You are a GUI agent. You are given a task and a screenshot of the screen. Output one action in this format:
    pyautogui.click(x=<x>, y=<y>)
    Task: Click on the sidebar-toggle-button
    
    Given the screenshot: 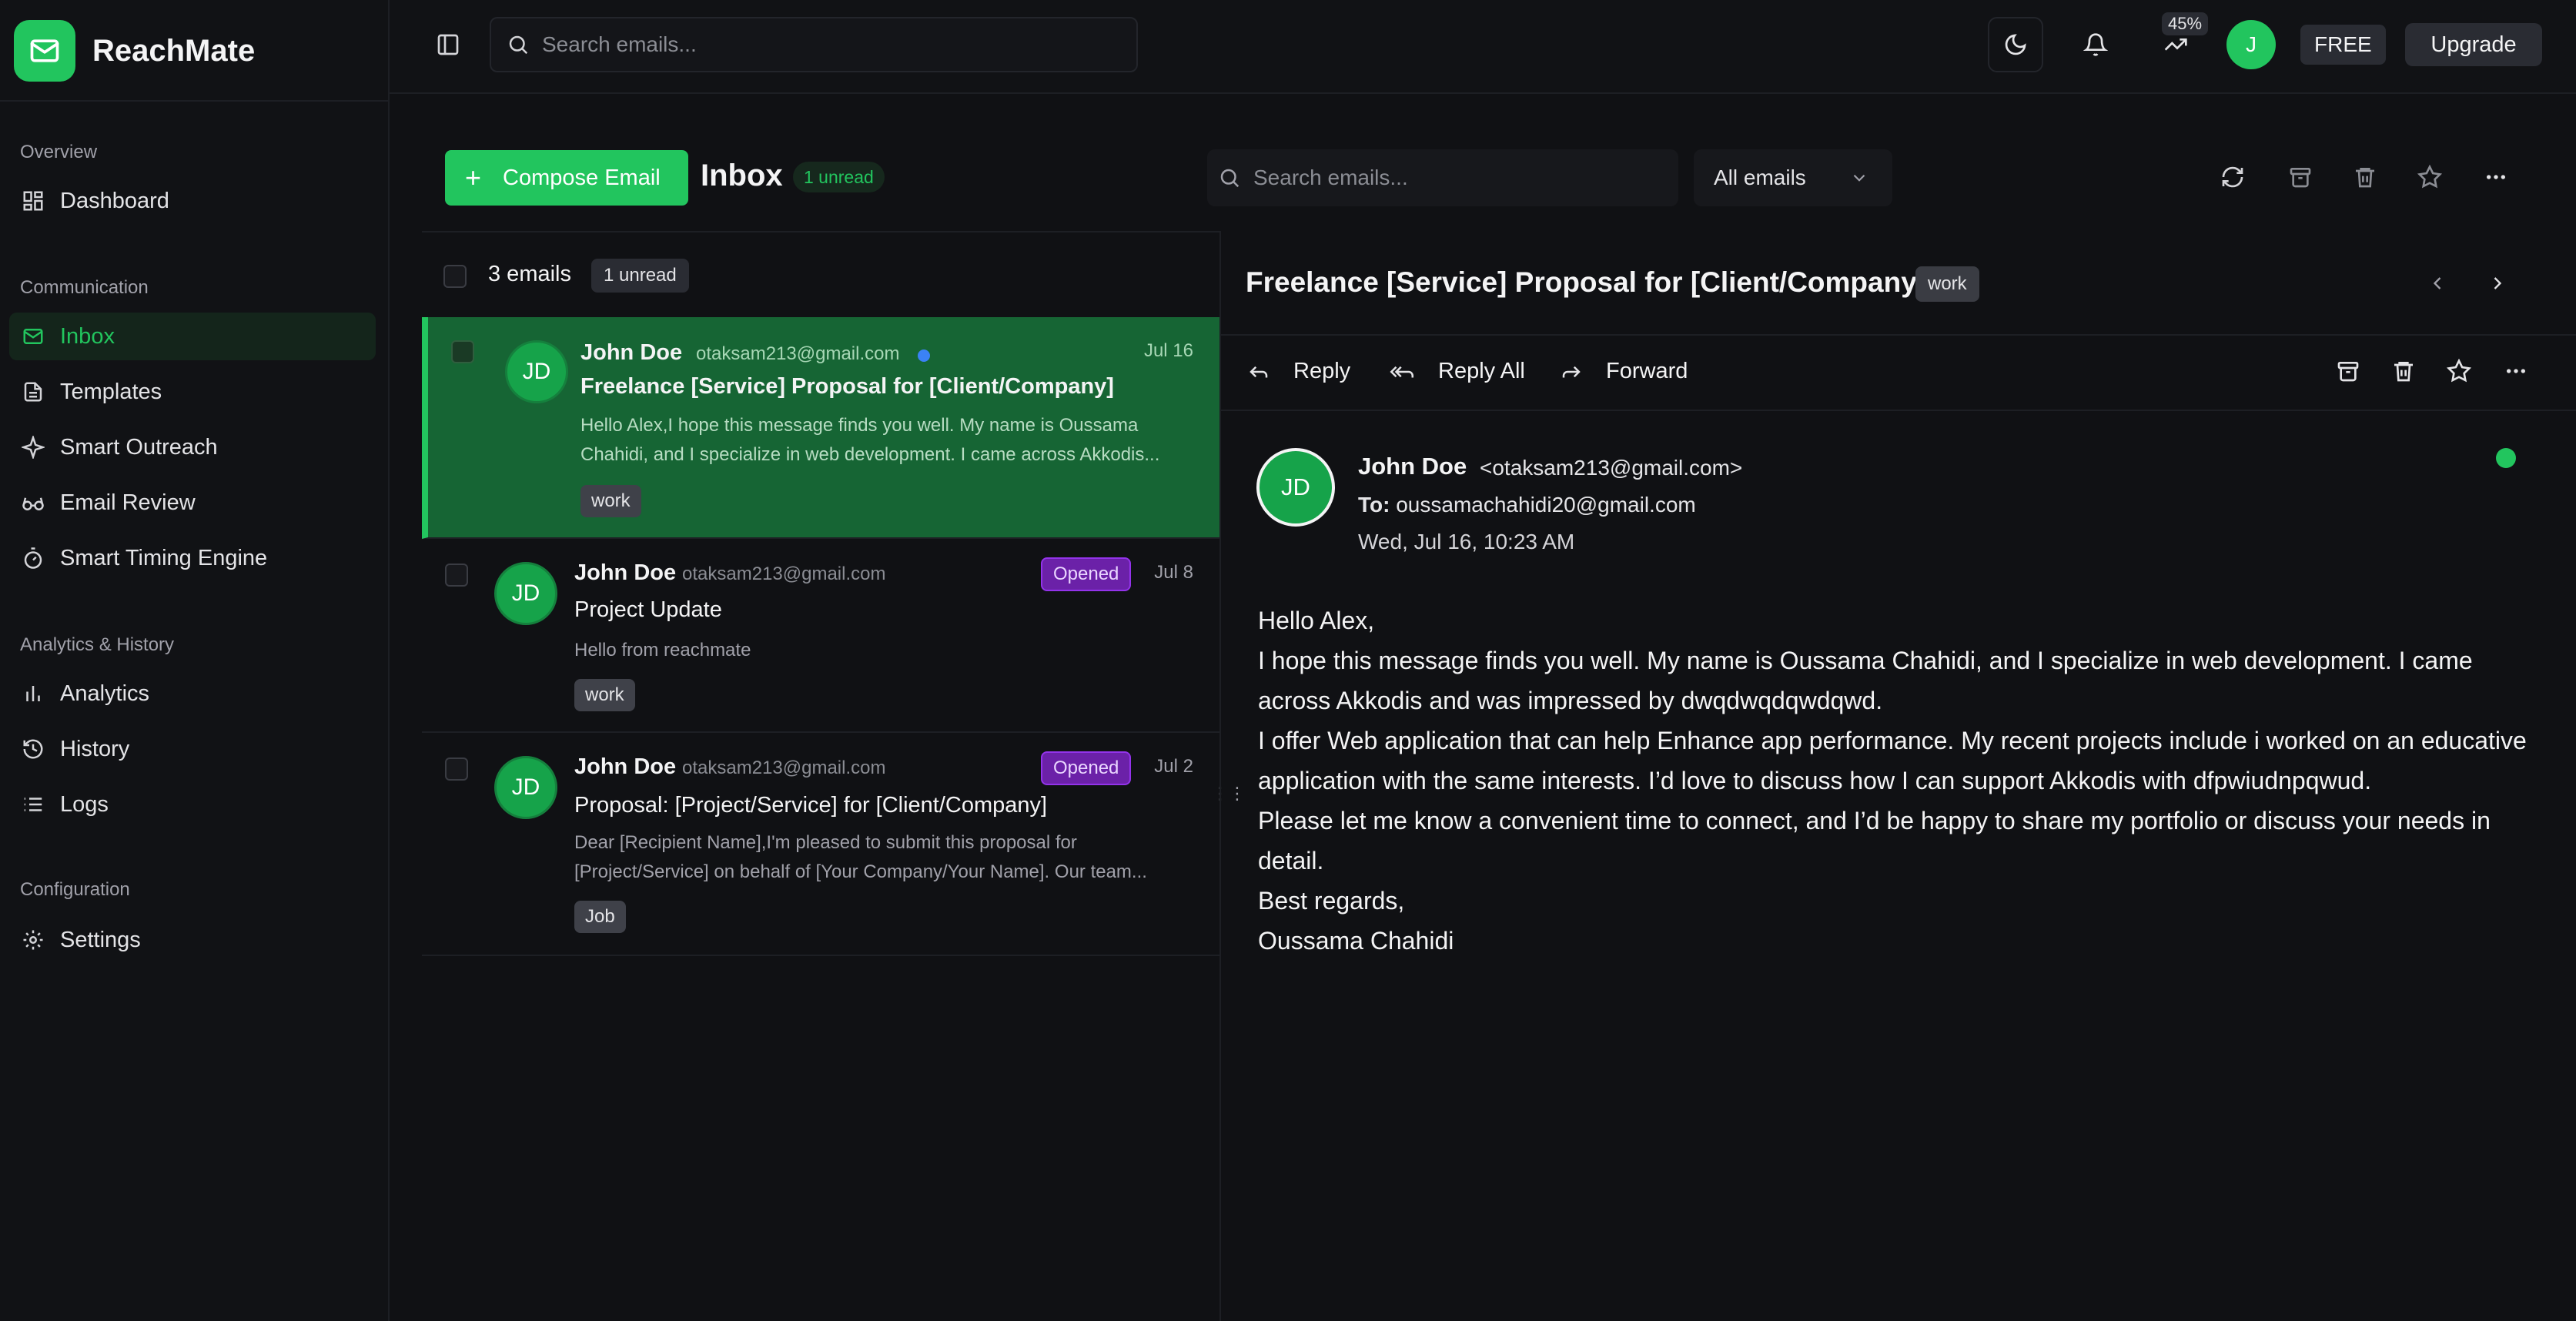 What is the action you would take?
    pyautogui.click(x=448, y=44)
    